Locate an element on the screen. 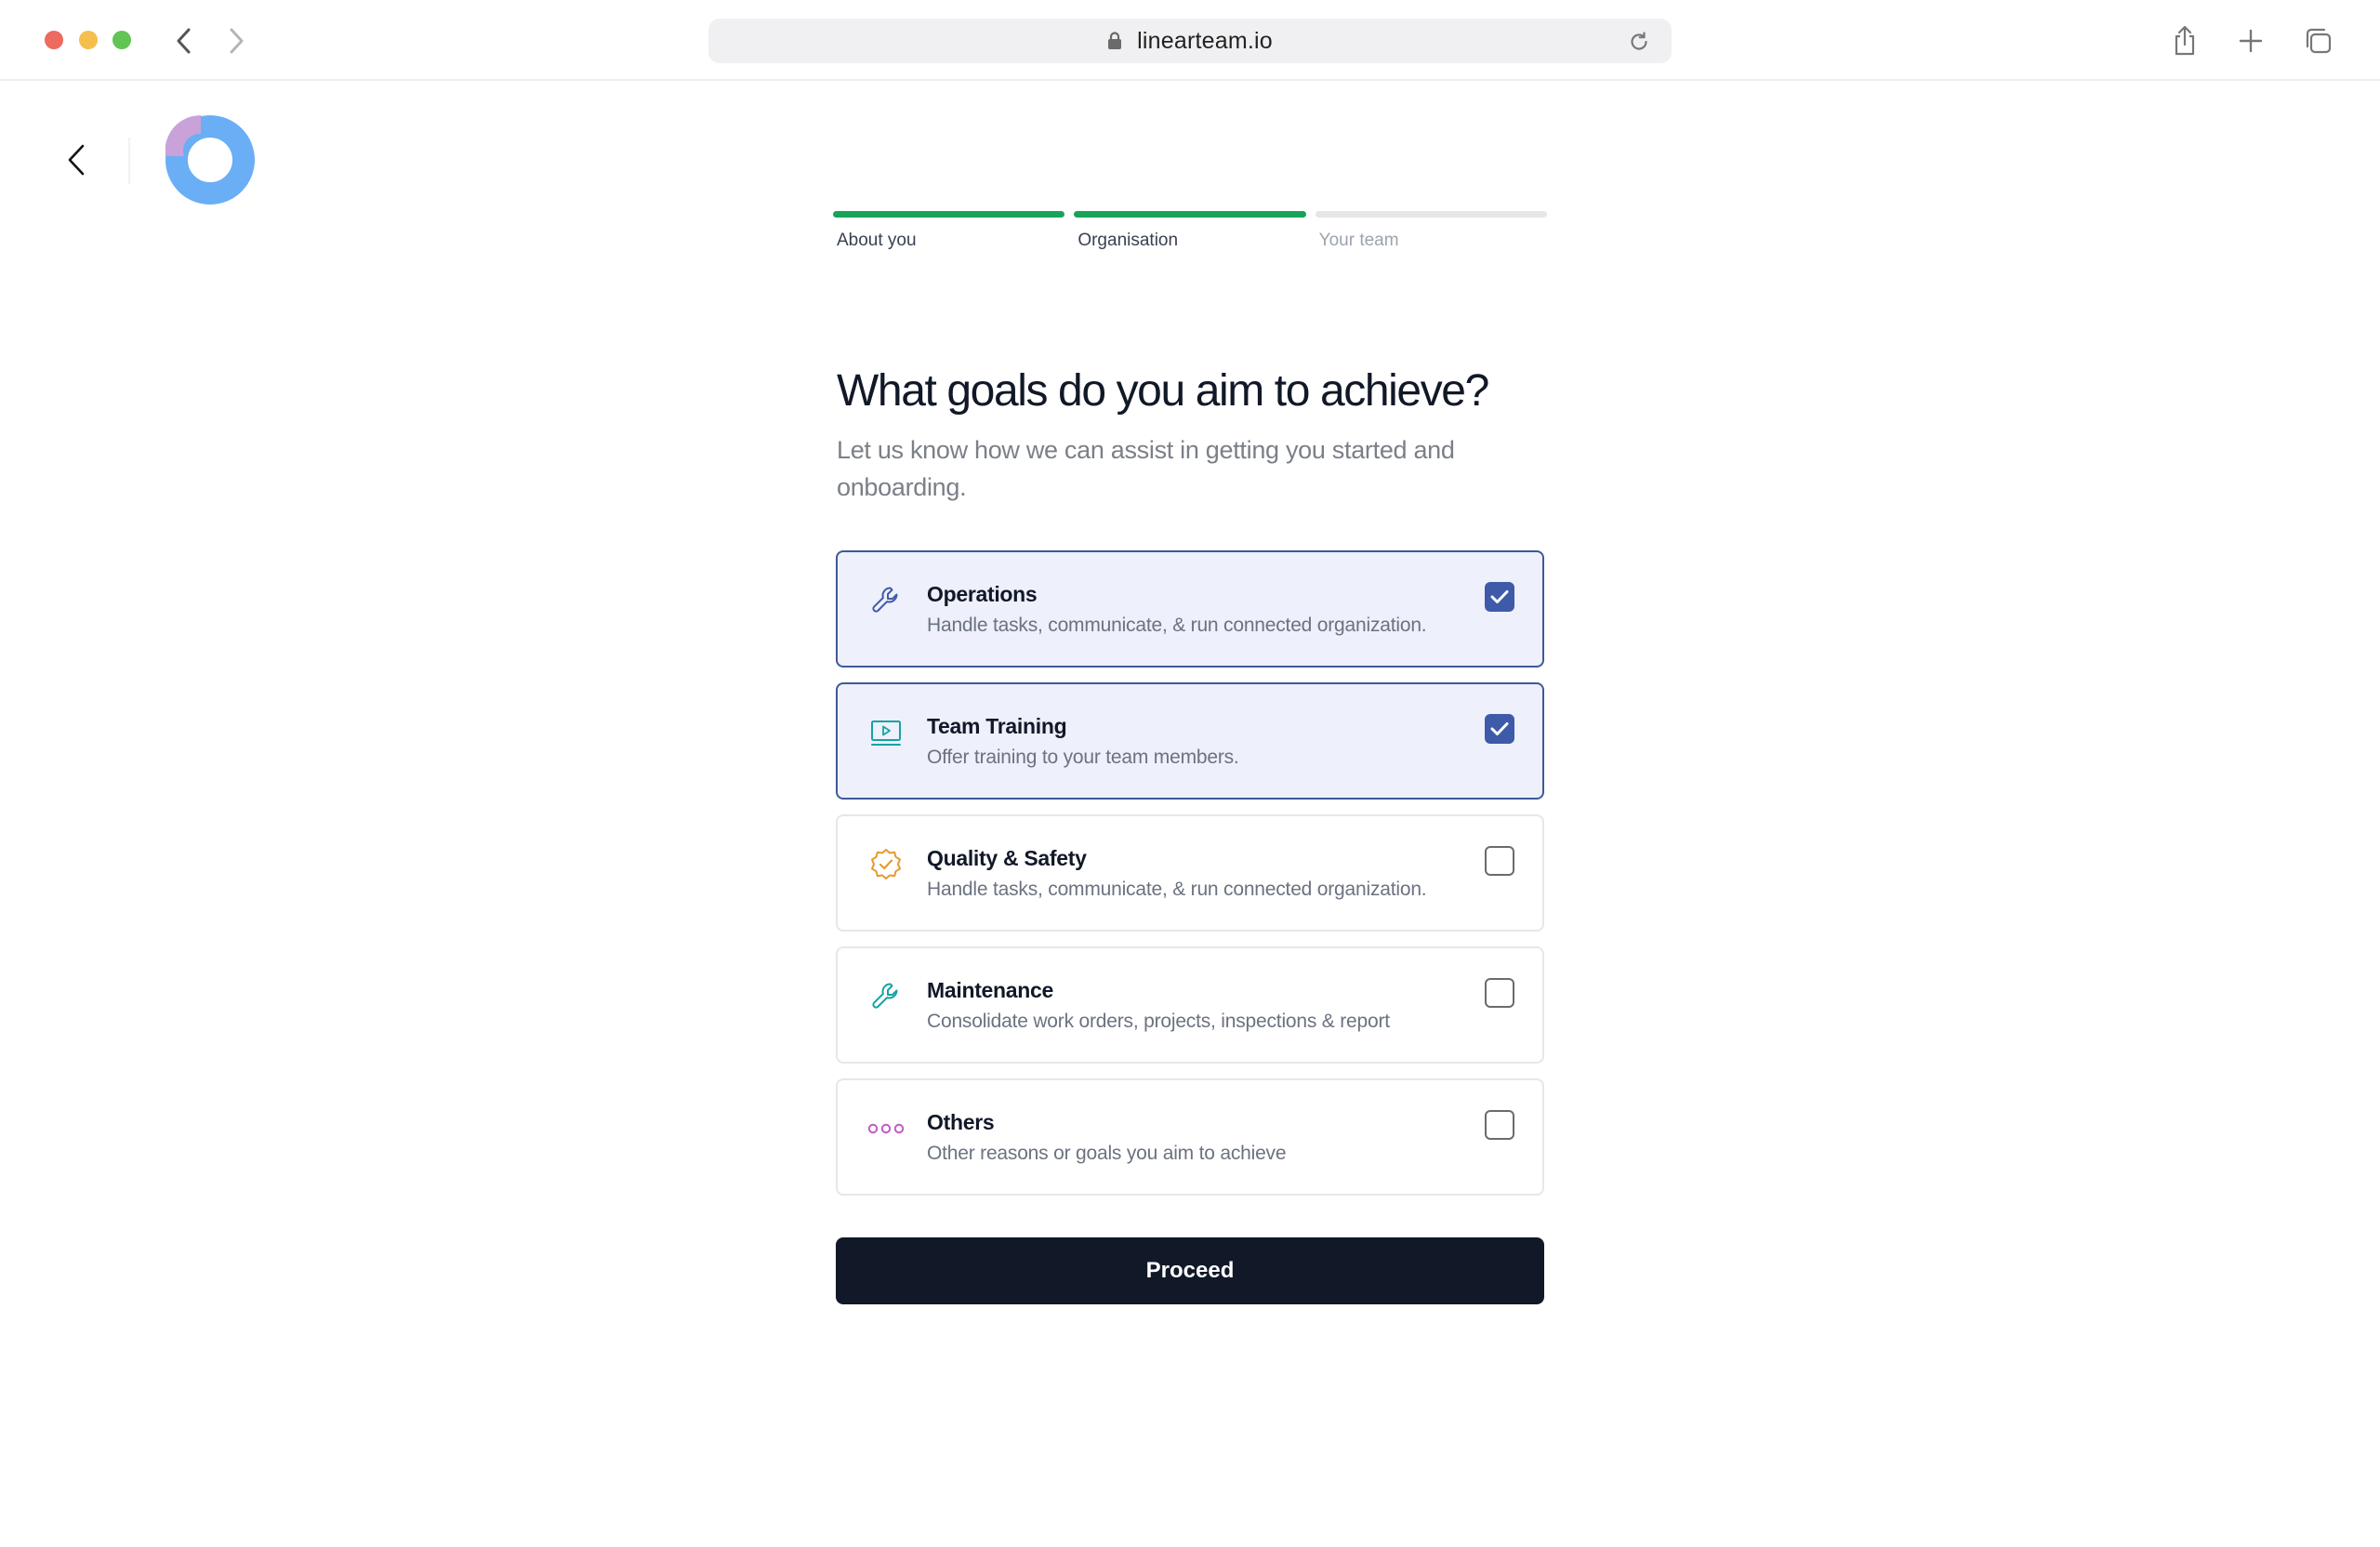 This screenshot has height=1547, width=2380. option-description: Offer training to your team members. is located at coordinates (1083, 757).